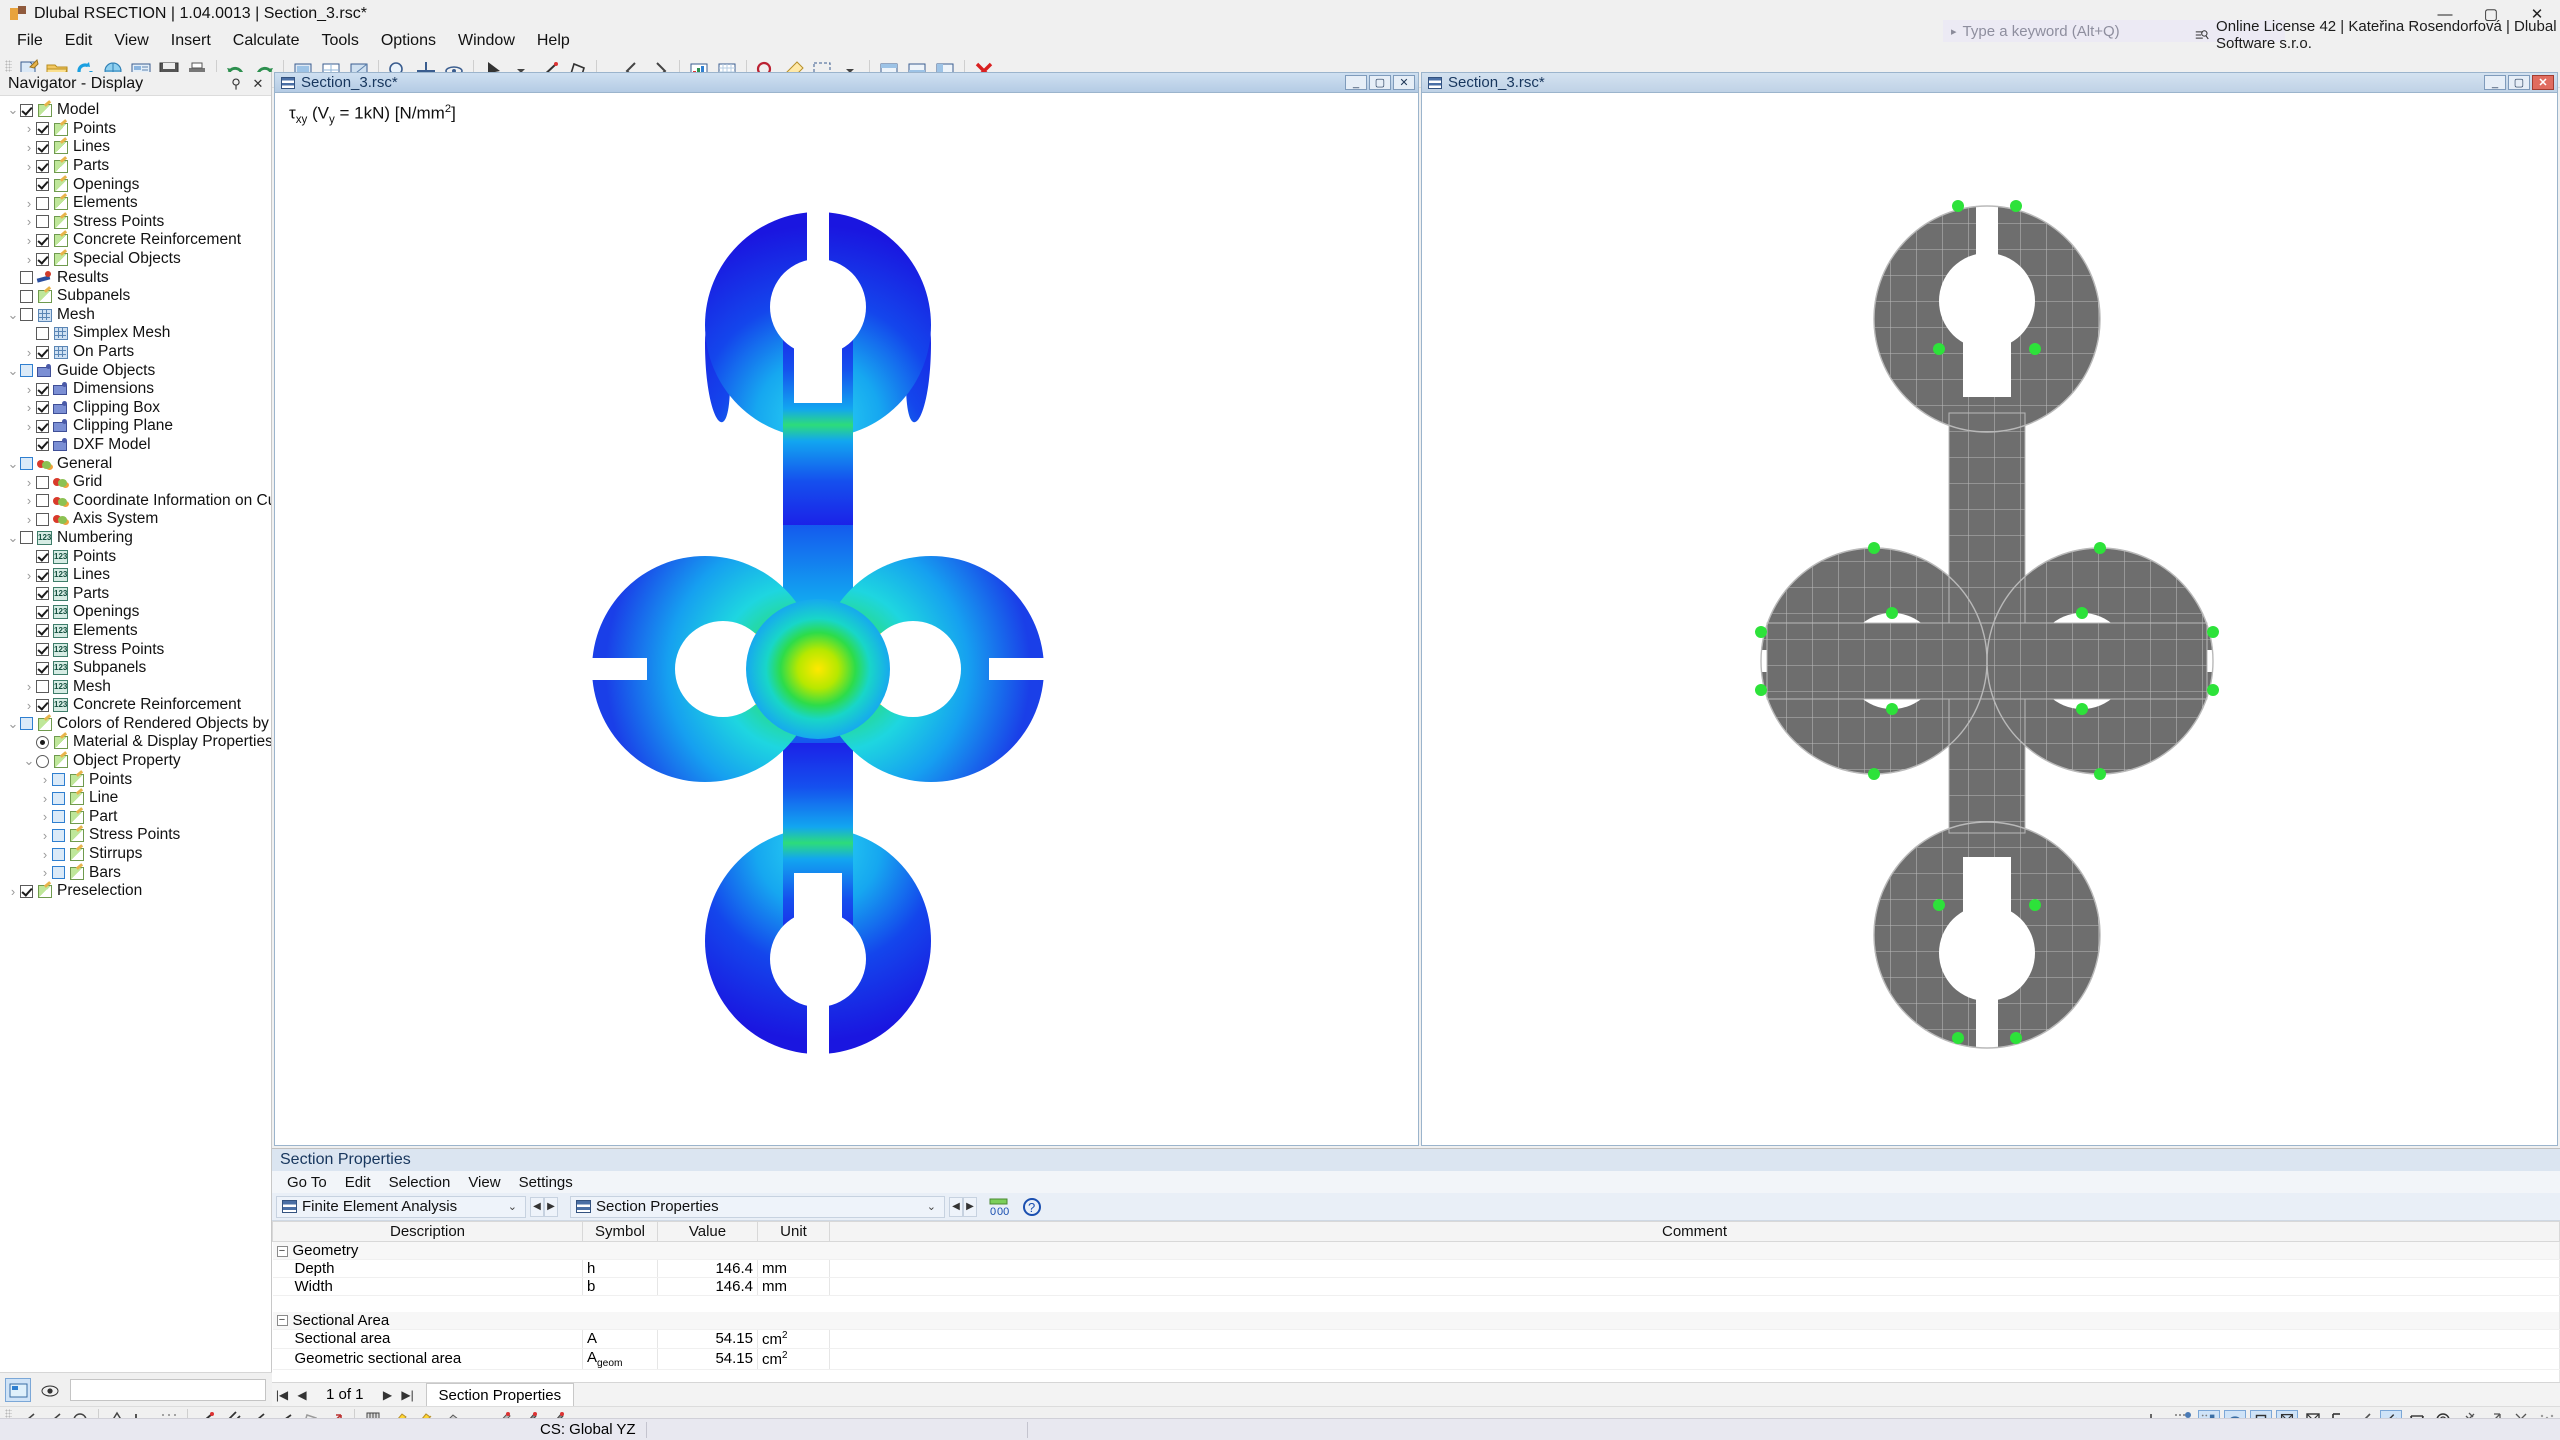 The height and width of the screenshot is (1440, 2560). What do you see at coordinates (2495, 82) in the screenshot?
I see `viewport-right-minimize: _` at bounding box center [2495, 82].